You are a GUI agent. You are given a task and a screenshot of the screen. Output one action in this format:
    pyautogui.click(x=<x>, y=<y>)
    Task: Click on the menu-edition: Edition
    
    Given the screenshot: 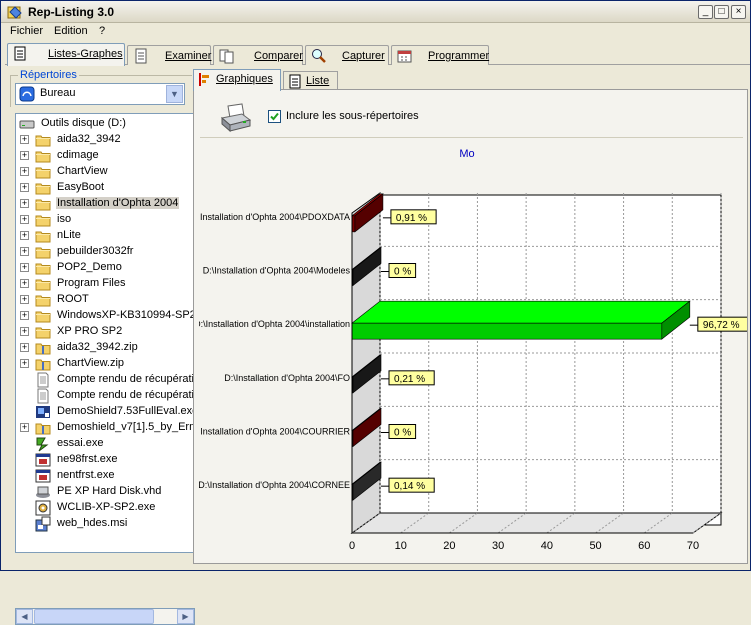 What is the action you would take?
    pyautogui.click(x=71, y=31)
    